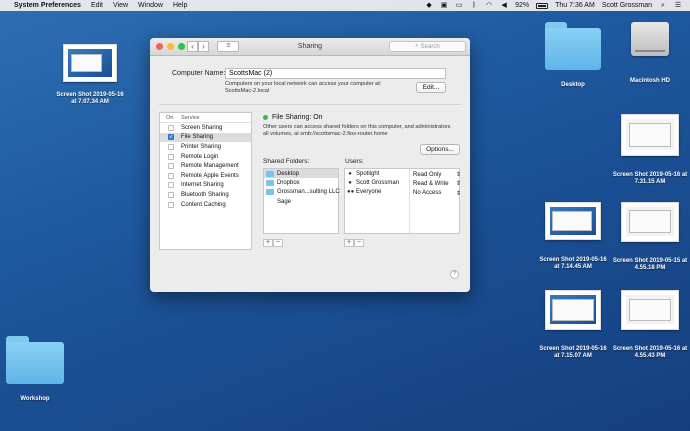 This screenshot has width=690, height=431. Describe the element at coordinates (202, 127) in the screenshot. I see `service-label: Screen Sharing` at that location.